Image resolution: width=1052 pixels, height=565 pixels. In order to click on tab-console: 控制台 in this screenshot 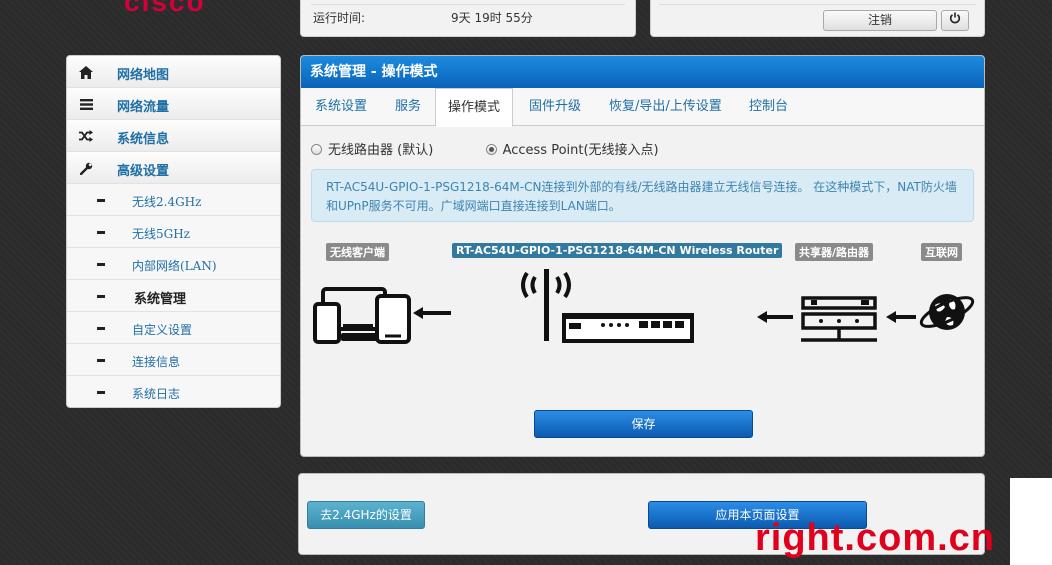, I will do `click(768, 107)`.